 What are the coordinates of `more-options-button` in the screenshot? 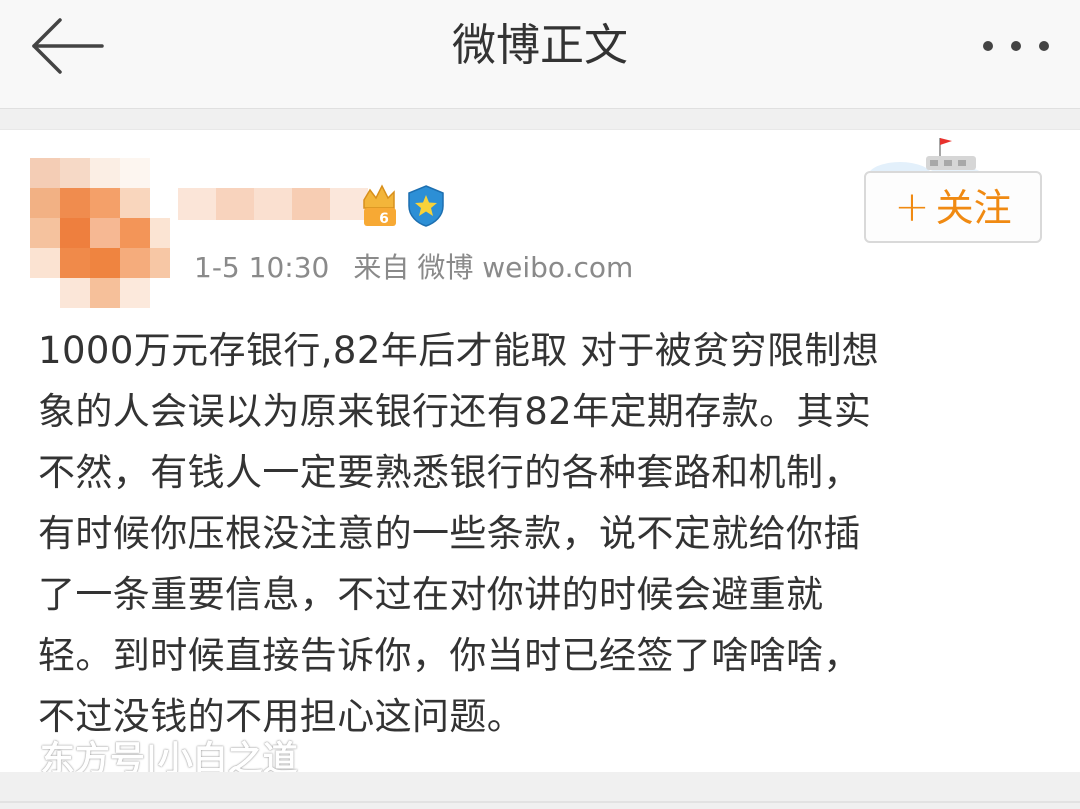 It's located at (1016, 46).